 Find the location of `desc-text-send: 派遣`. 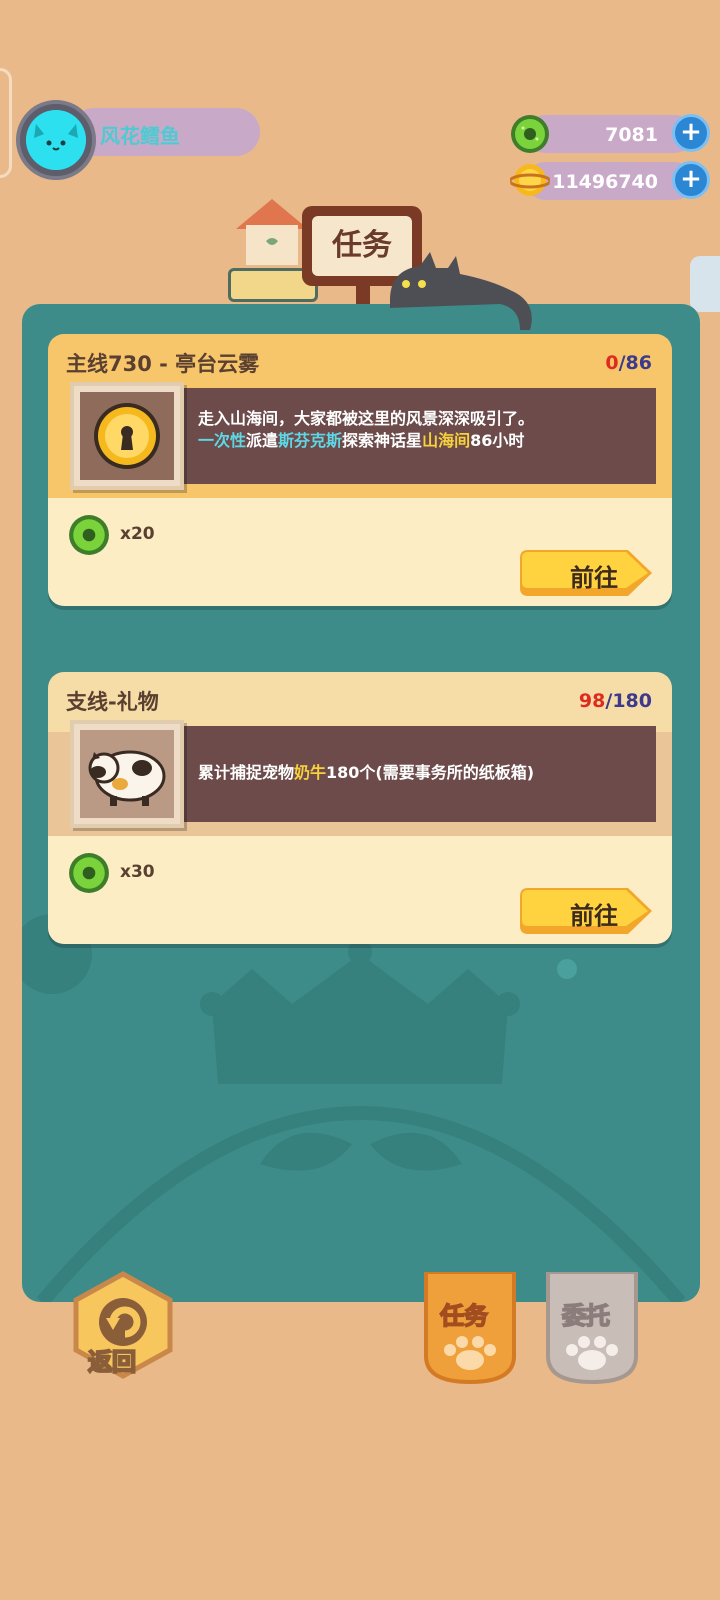

desc-text-send: 派遣 is located at coordinates (262, 440).